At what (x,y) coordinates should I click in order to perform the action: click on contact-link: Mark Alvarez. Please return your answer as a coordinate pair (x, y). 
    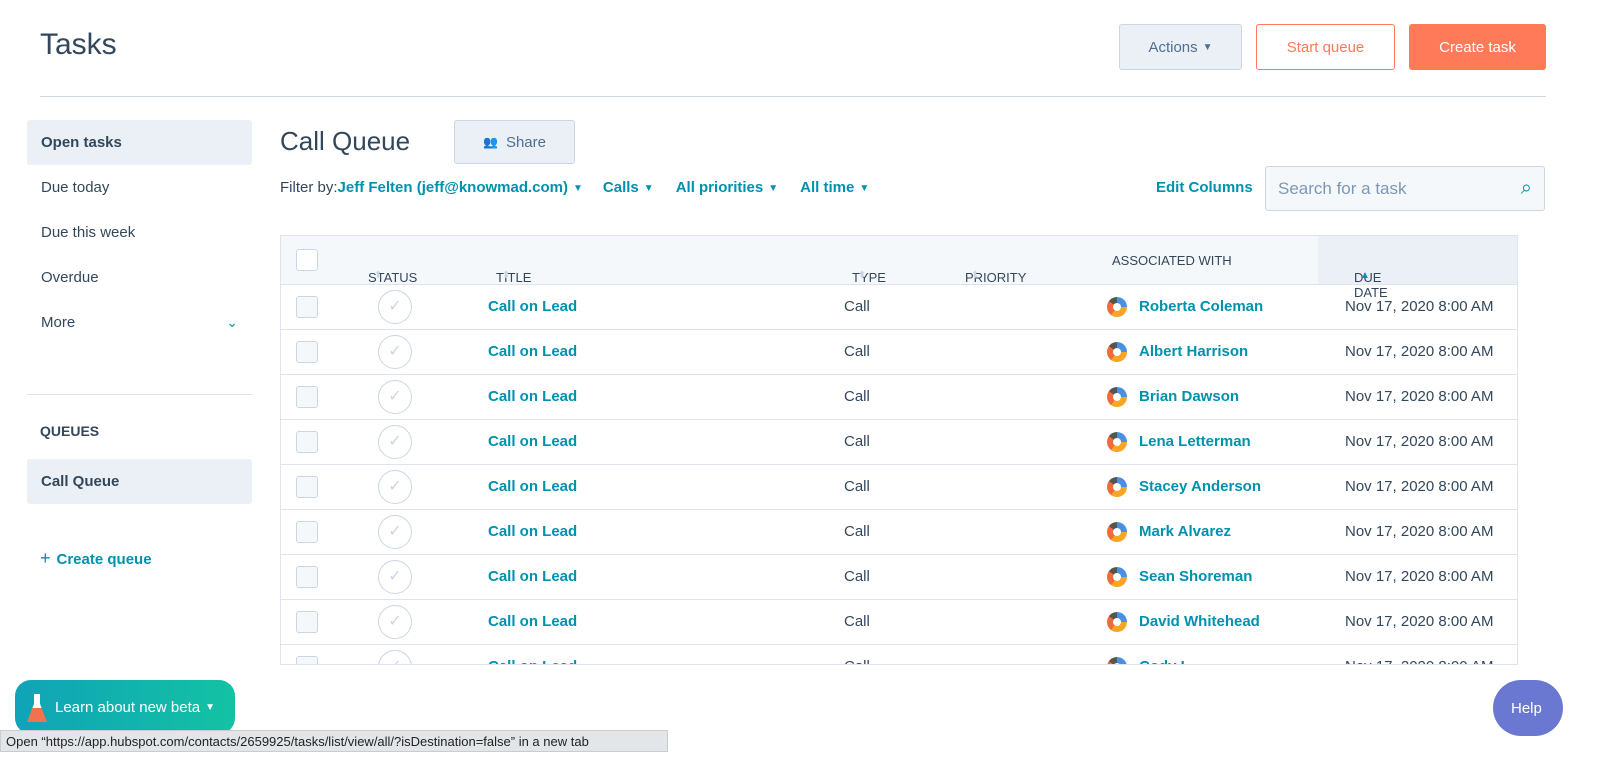
    Looking at the image, I should click on (1185, 531).